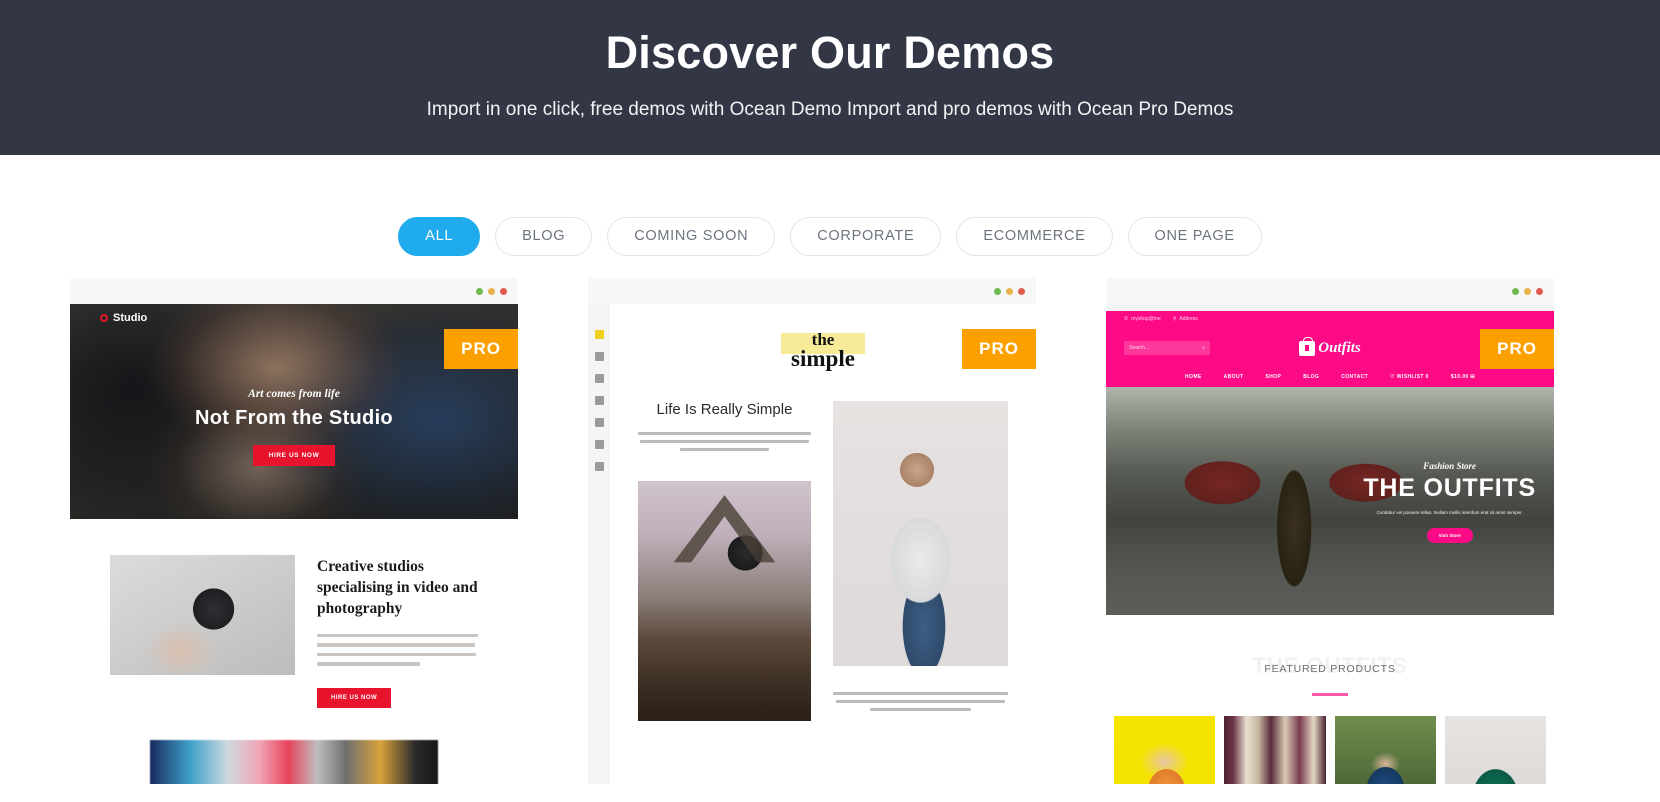 Image resolution: width=1660 pixels, height=802 pixels. I want to click on studio-logo: Studio, so click(123, 318).